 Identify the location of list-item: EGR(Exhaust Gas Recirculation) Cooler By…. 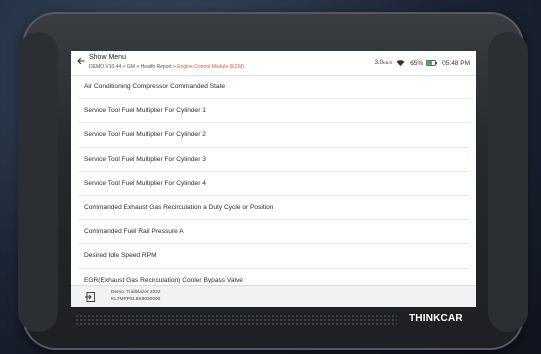
(274, 276).